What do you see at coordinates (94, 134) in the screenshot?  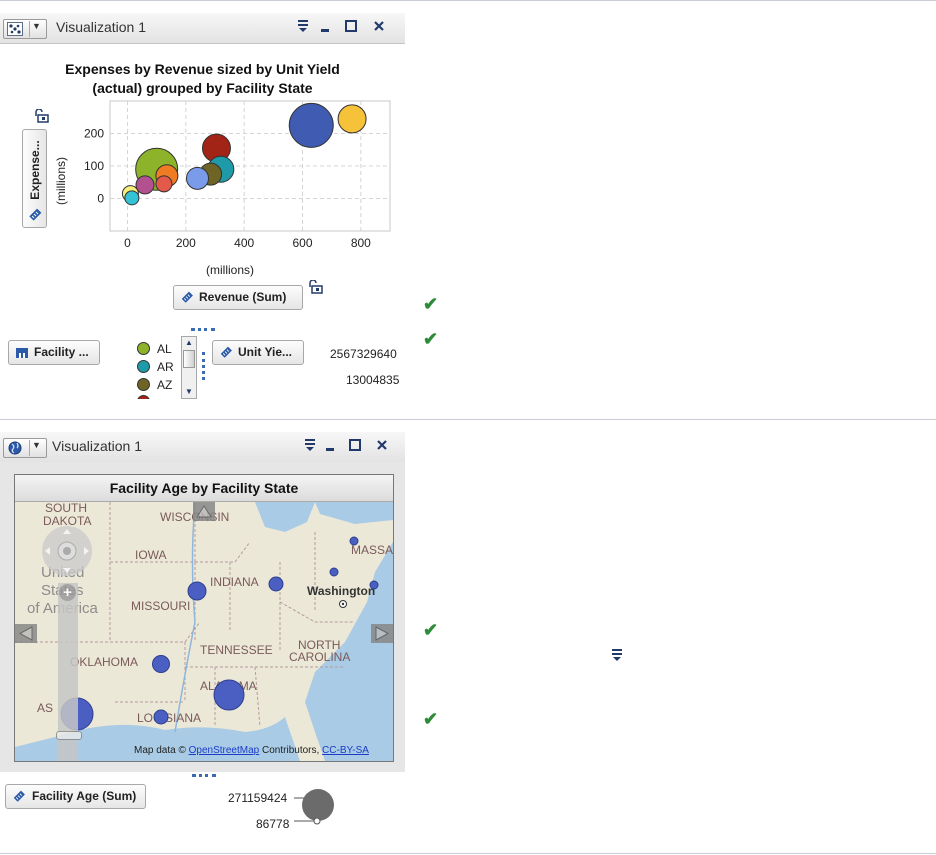 I see `y-tick-label: 200` at bounding box center [94, 134].